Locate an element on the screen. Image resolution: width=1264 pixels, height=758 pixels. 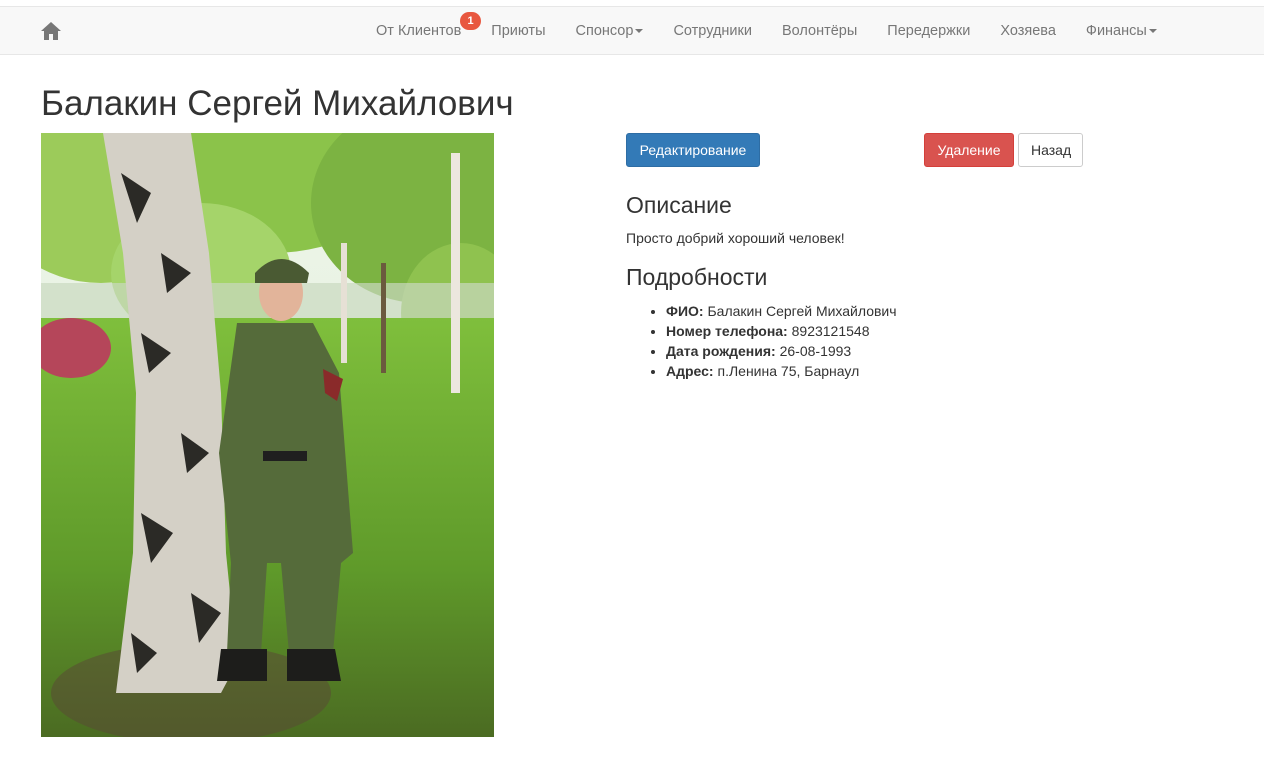
nav-item-from-clients: От Клиентов 1 is located at coordinates (421, 30).